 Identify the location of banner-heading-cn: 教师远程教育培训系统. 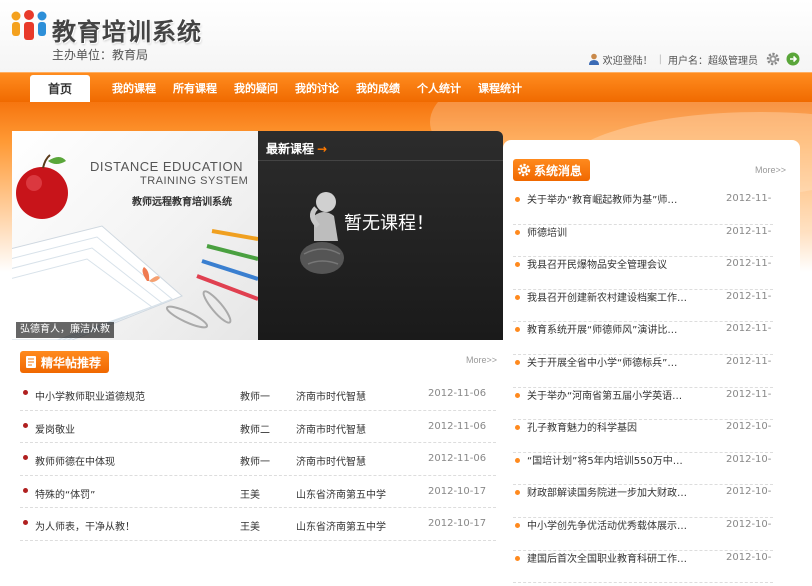
(182, 202).